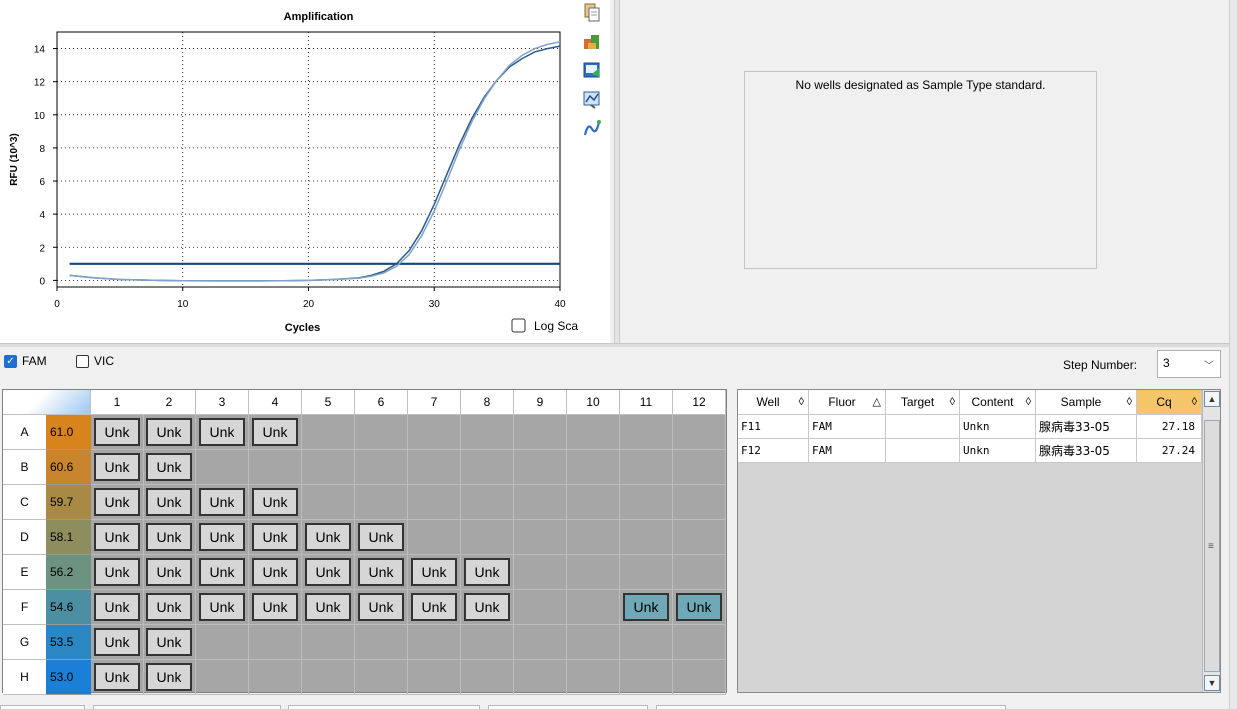 The image size is (1237, 709). Describe the element at coordinates (593, 432) in the screenshot. I see `well-a10` at that location.